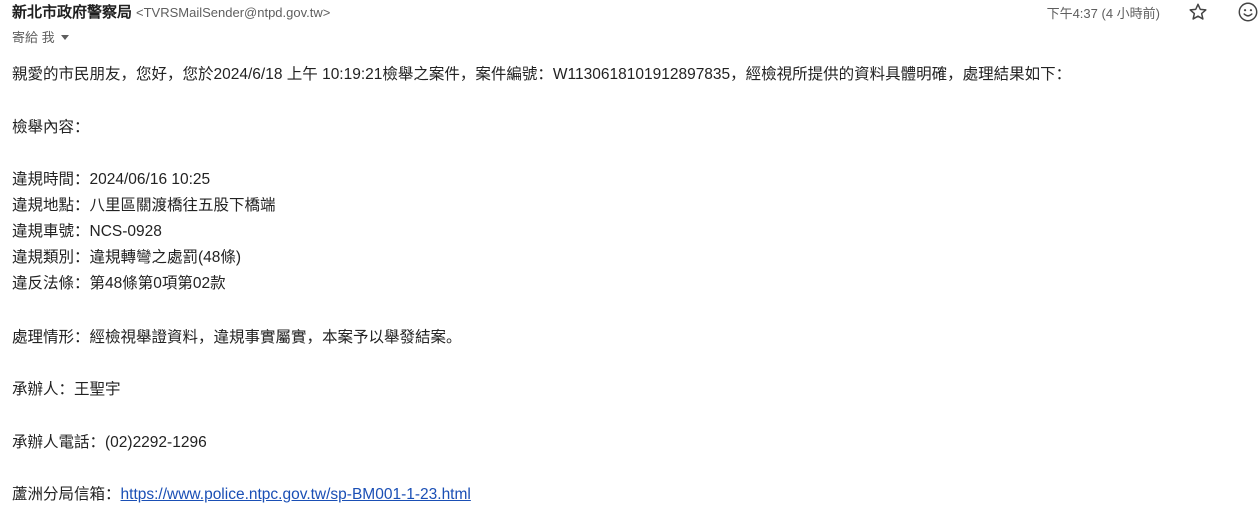 This screenshot has width=1260, height=528. I want to click on sender-email: <TVRSMailSender@ntpd.gov.tw>, so click(233, 12).